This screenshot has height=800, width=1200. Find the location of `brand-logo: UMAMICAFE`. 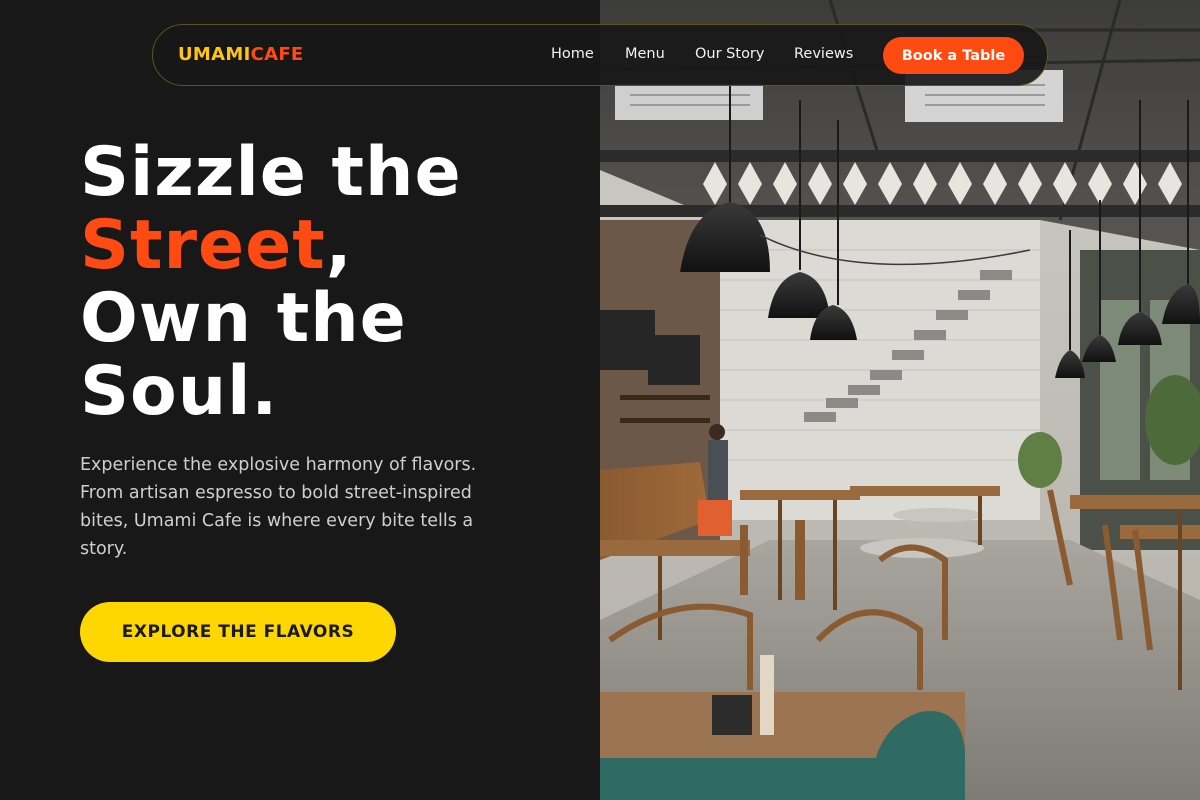

brand-logo: UMAMICAFE is located at coordinates (241, 54).